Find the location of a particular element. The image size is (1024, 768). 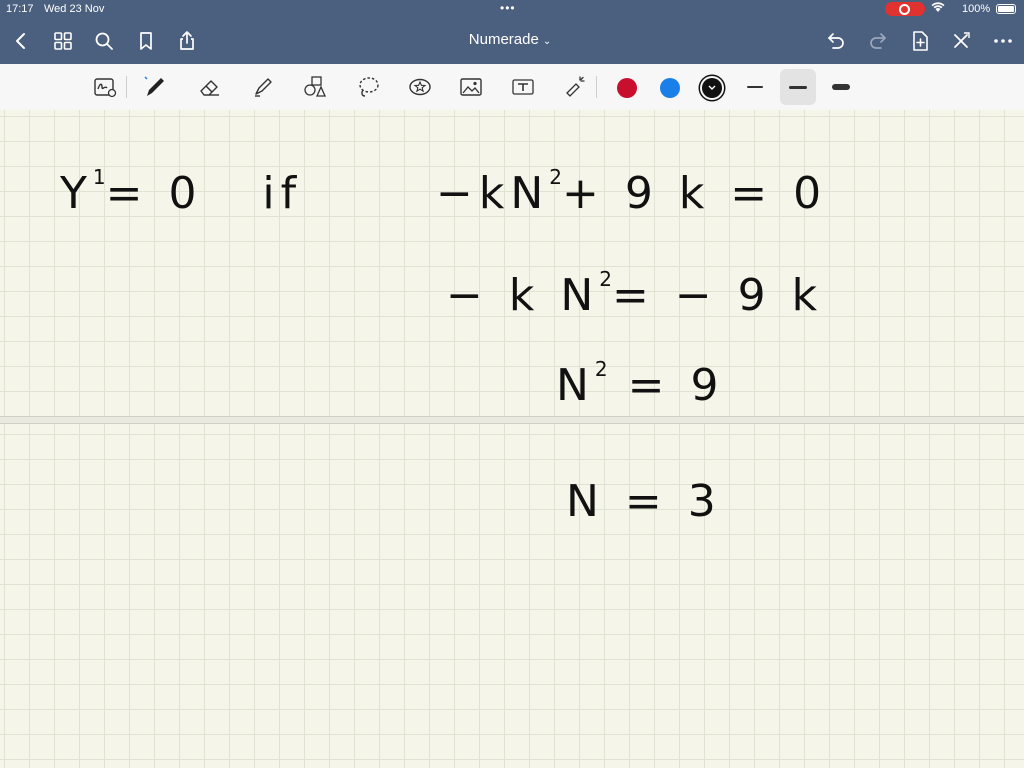

shapes-tool-icon is located at coordinates (315, 87).